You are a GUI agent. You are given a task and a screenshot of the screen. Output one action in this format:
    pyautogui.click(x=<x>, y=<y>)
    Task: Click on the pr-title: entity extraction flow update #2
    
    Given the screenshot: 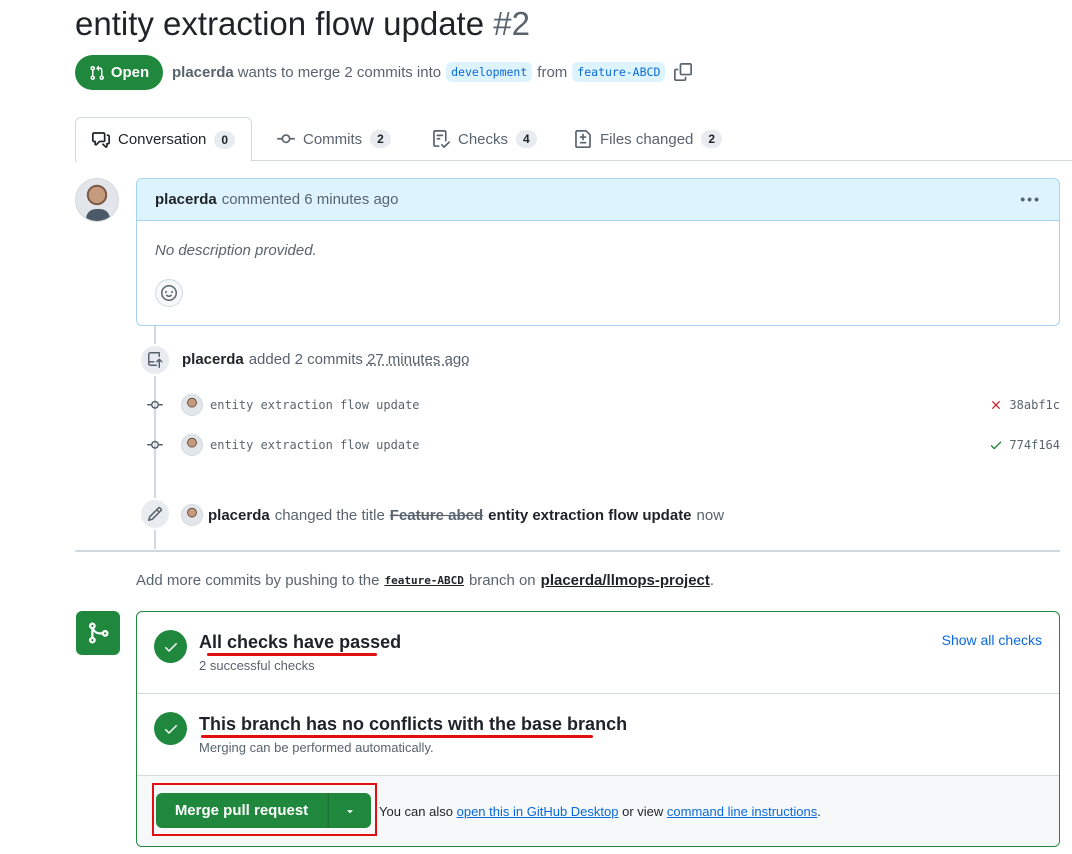 What is the action you would take?
    pyautogui.click(x=302, y=24)
    